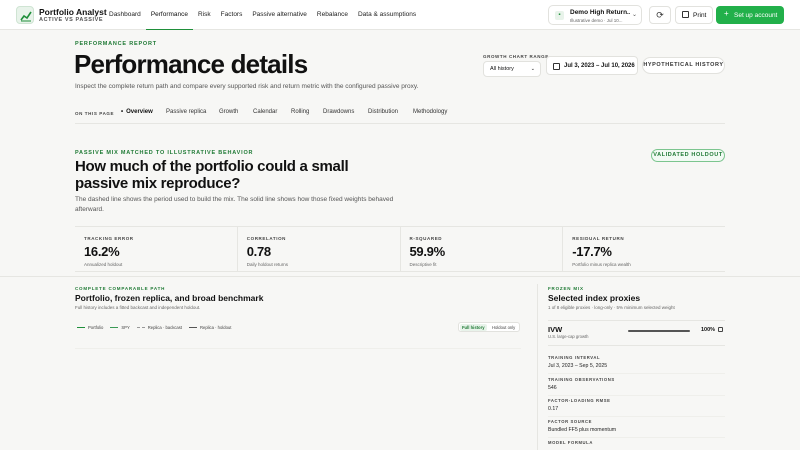 This screenshot has width=800, height=450. What do you see at coordinates (279, 15) in the screenshot?
I see `nav-passive-alternative: Passive alternative` at bounding box center [279, 15].